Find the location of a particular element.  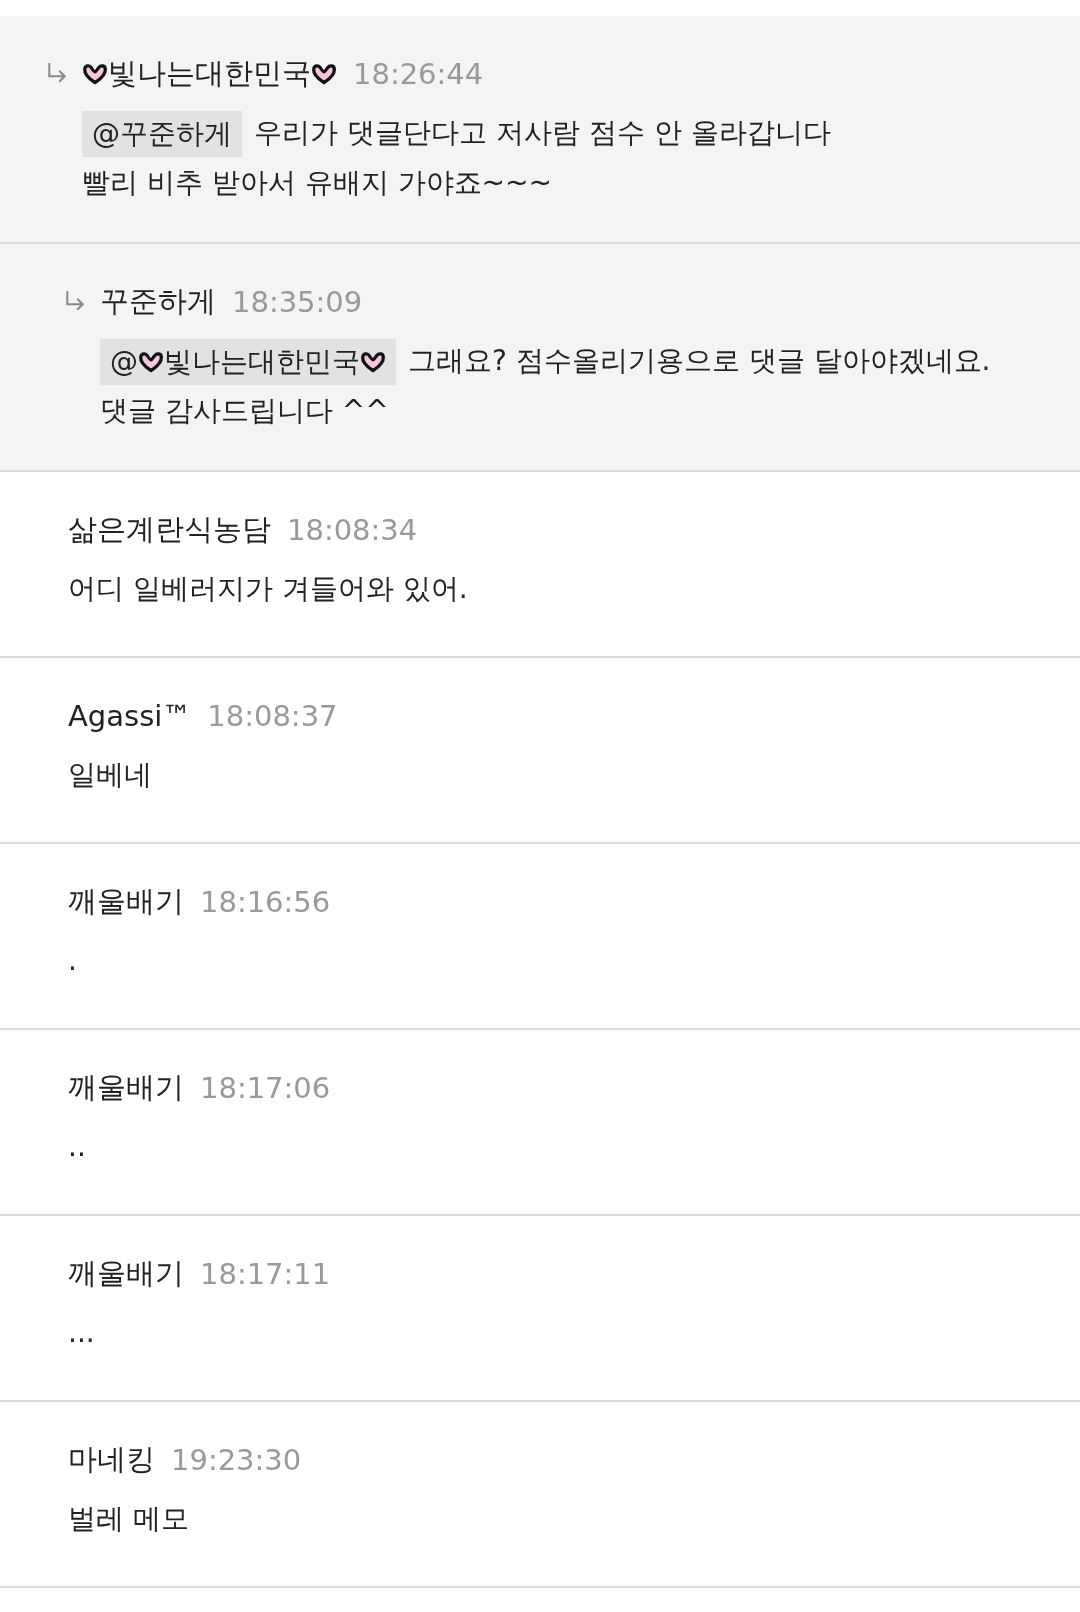

timestamp: 19:23:30 is located at coordinates (236, 1460).